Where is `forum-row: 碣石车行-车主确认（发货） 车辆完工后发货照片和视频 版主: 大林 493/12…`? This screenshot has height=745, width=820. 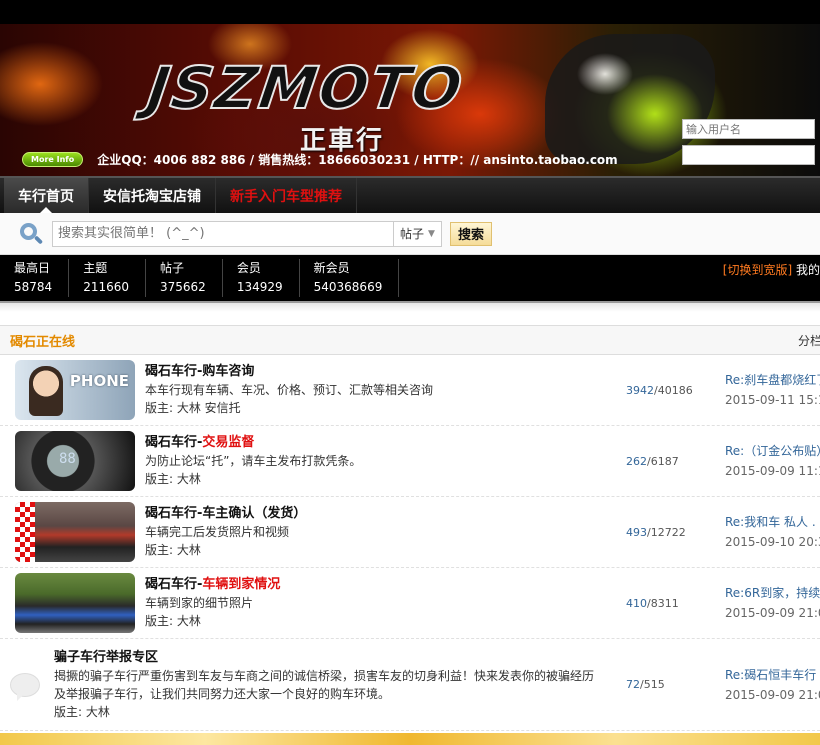 forum-row: 碣石车行-车主确认（发货） 车辆完工后发货照片和视频 版主: 大林 493/12… is located at coordinates (410, 532).